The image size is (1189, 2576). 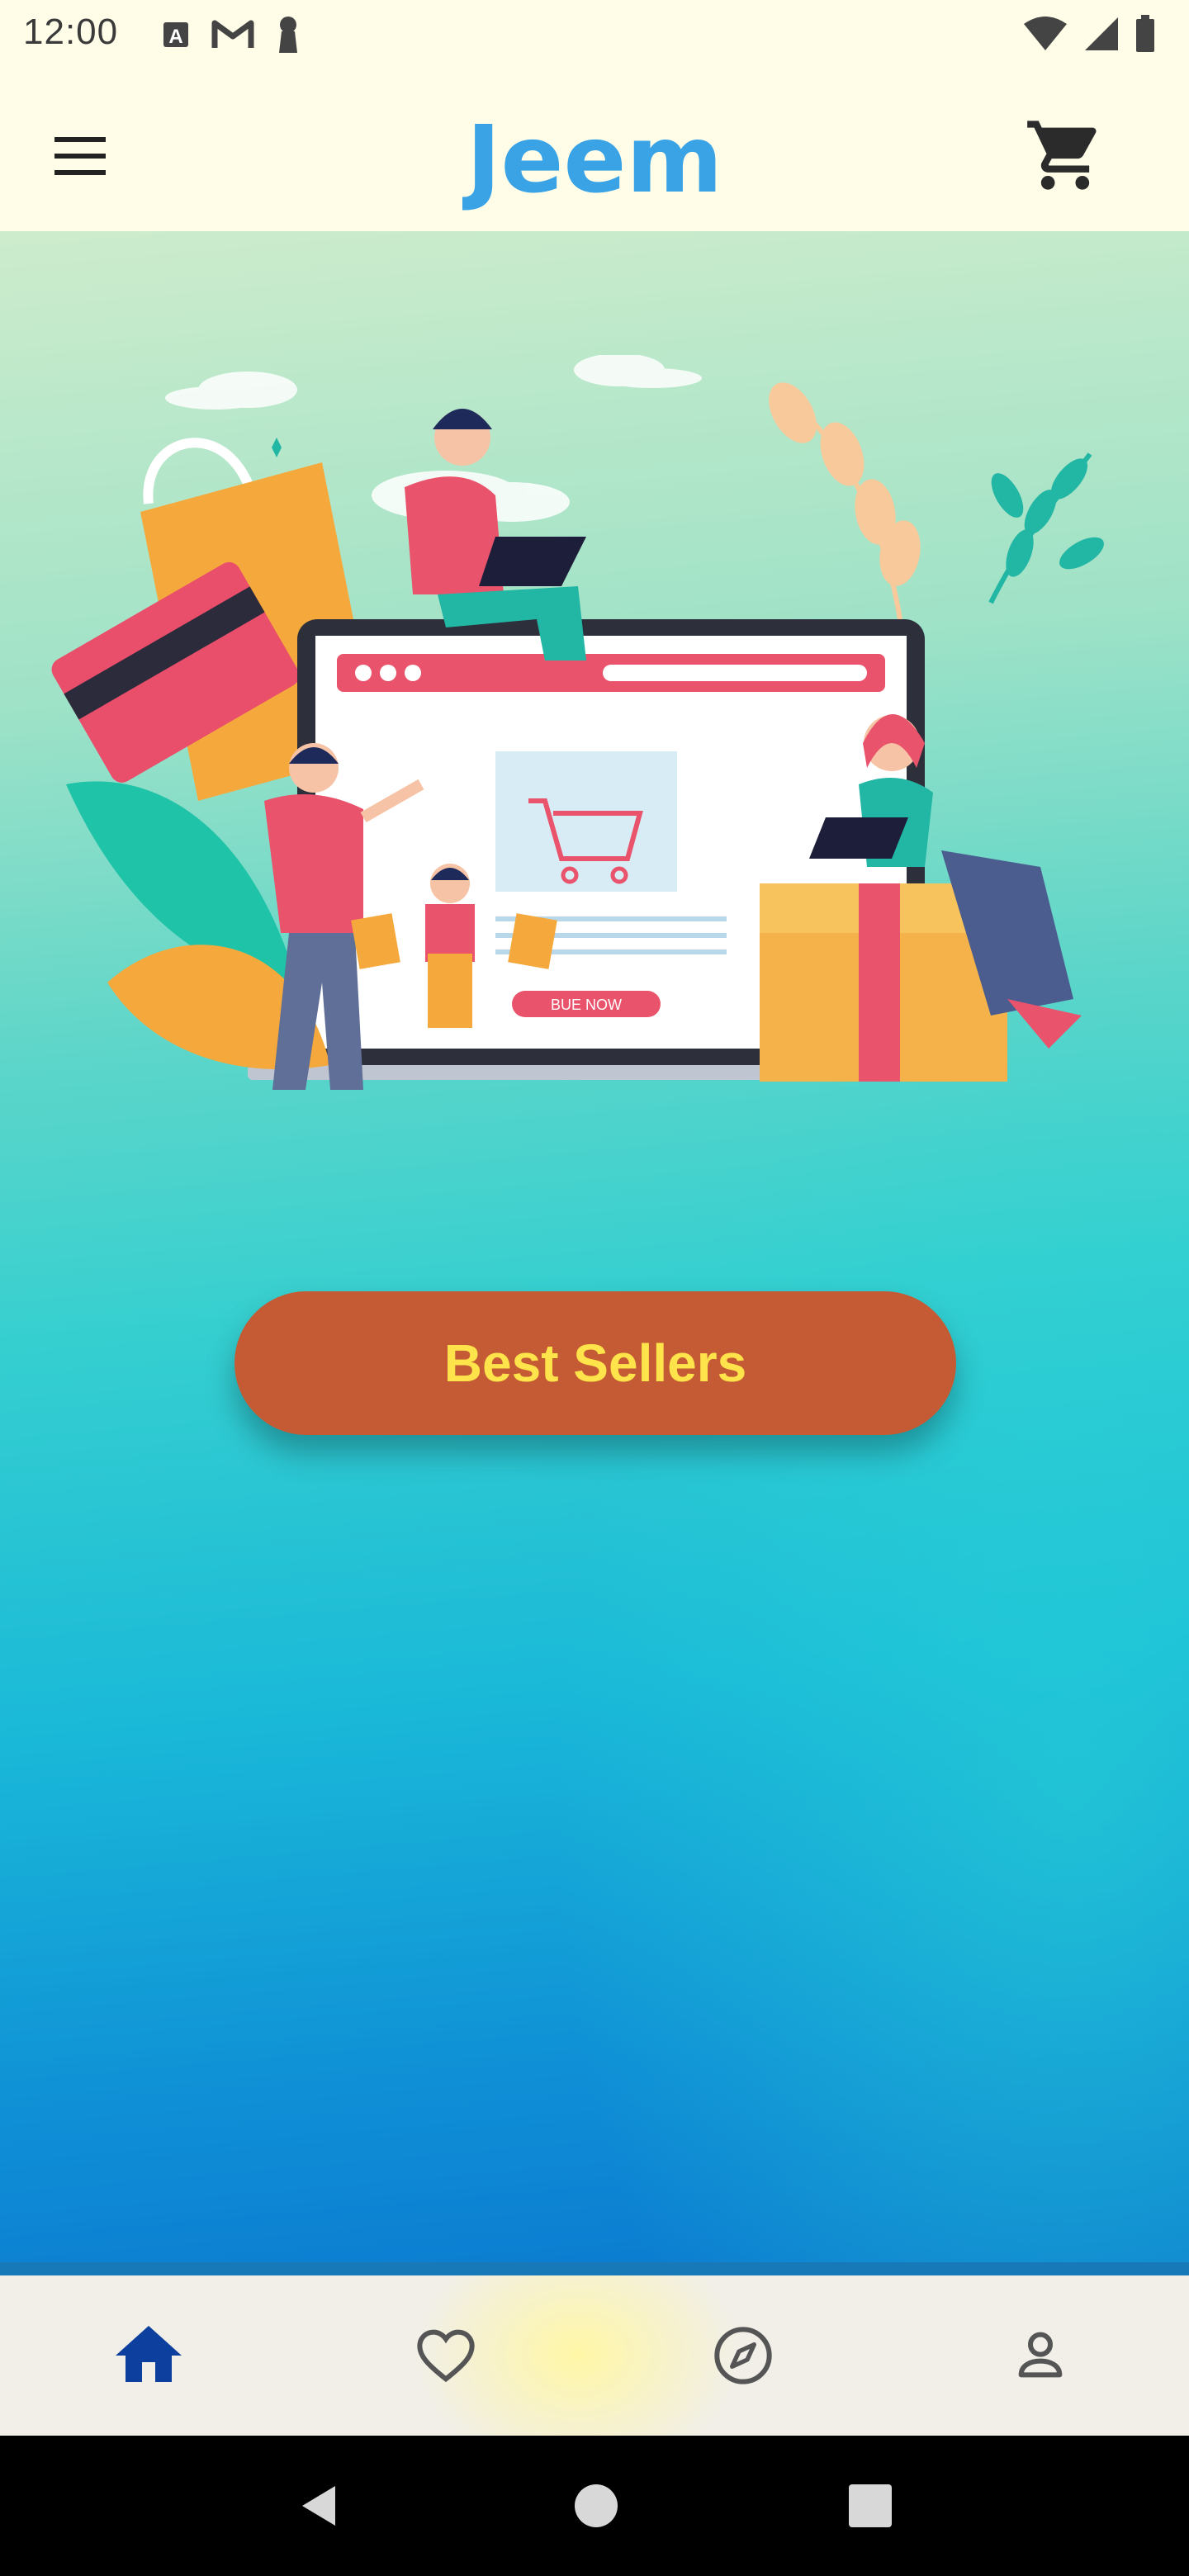 I want to click on keyhole-icon, so click(x=288, y=35).